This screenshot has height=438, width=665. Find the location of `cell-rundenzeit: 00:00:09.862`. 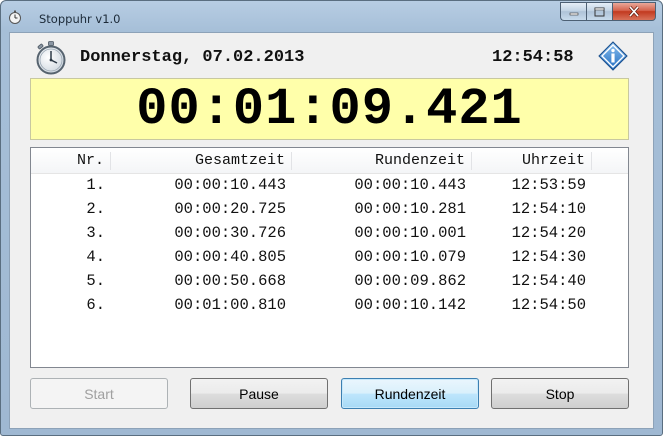

cell-rundenzeit: 00:00:09.862 is located at coordinates (410, 281).